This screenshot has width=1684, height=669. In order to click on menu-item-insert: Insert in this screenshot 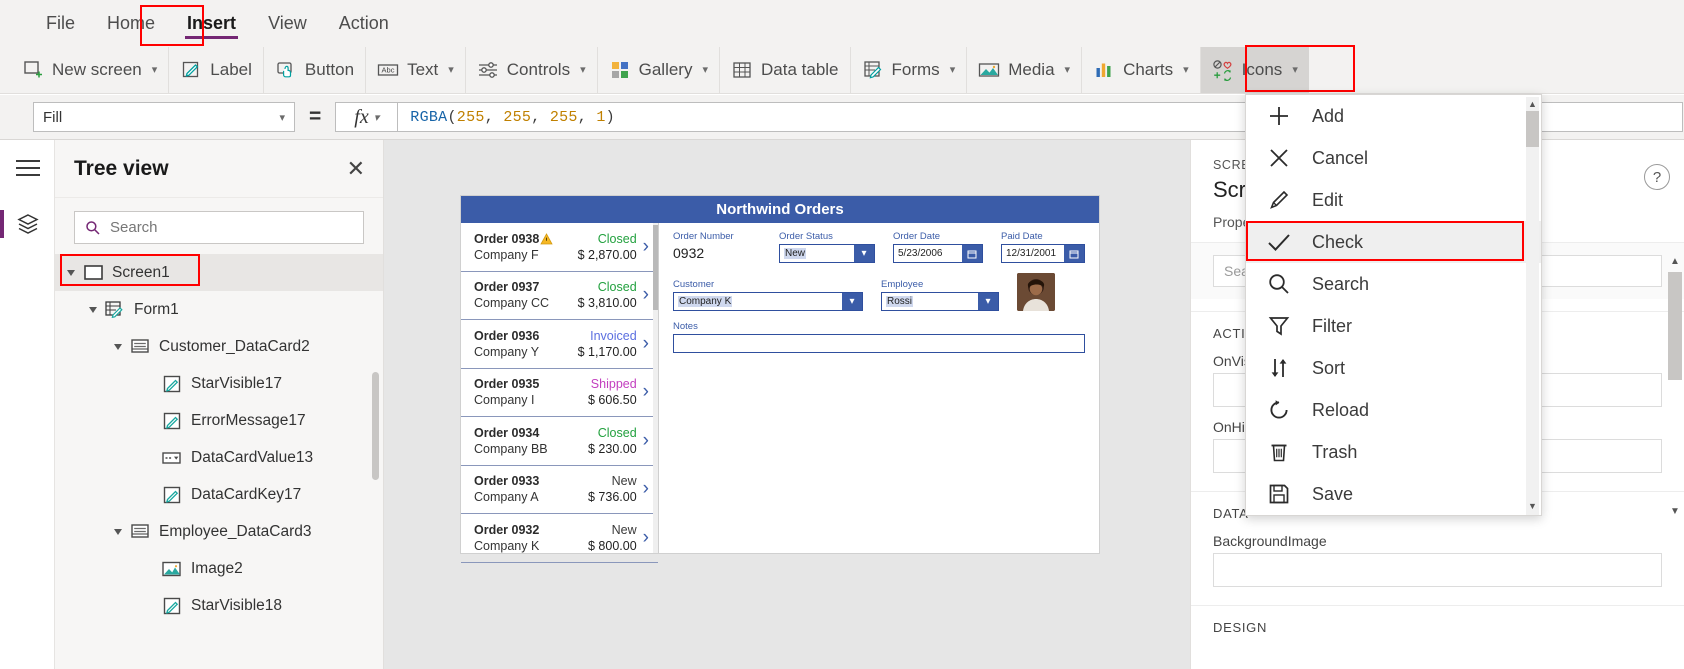, I will do `click(211, 23)`.